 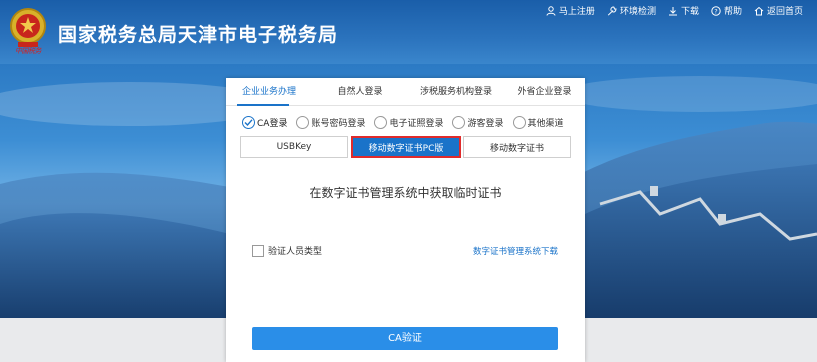 I want to click on site-title: 国家税务总局天津市电子税务局, so click(x=198, y=35).